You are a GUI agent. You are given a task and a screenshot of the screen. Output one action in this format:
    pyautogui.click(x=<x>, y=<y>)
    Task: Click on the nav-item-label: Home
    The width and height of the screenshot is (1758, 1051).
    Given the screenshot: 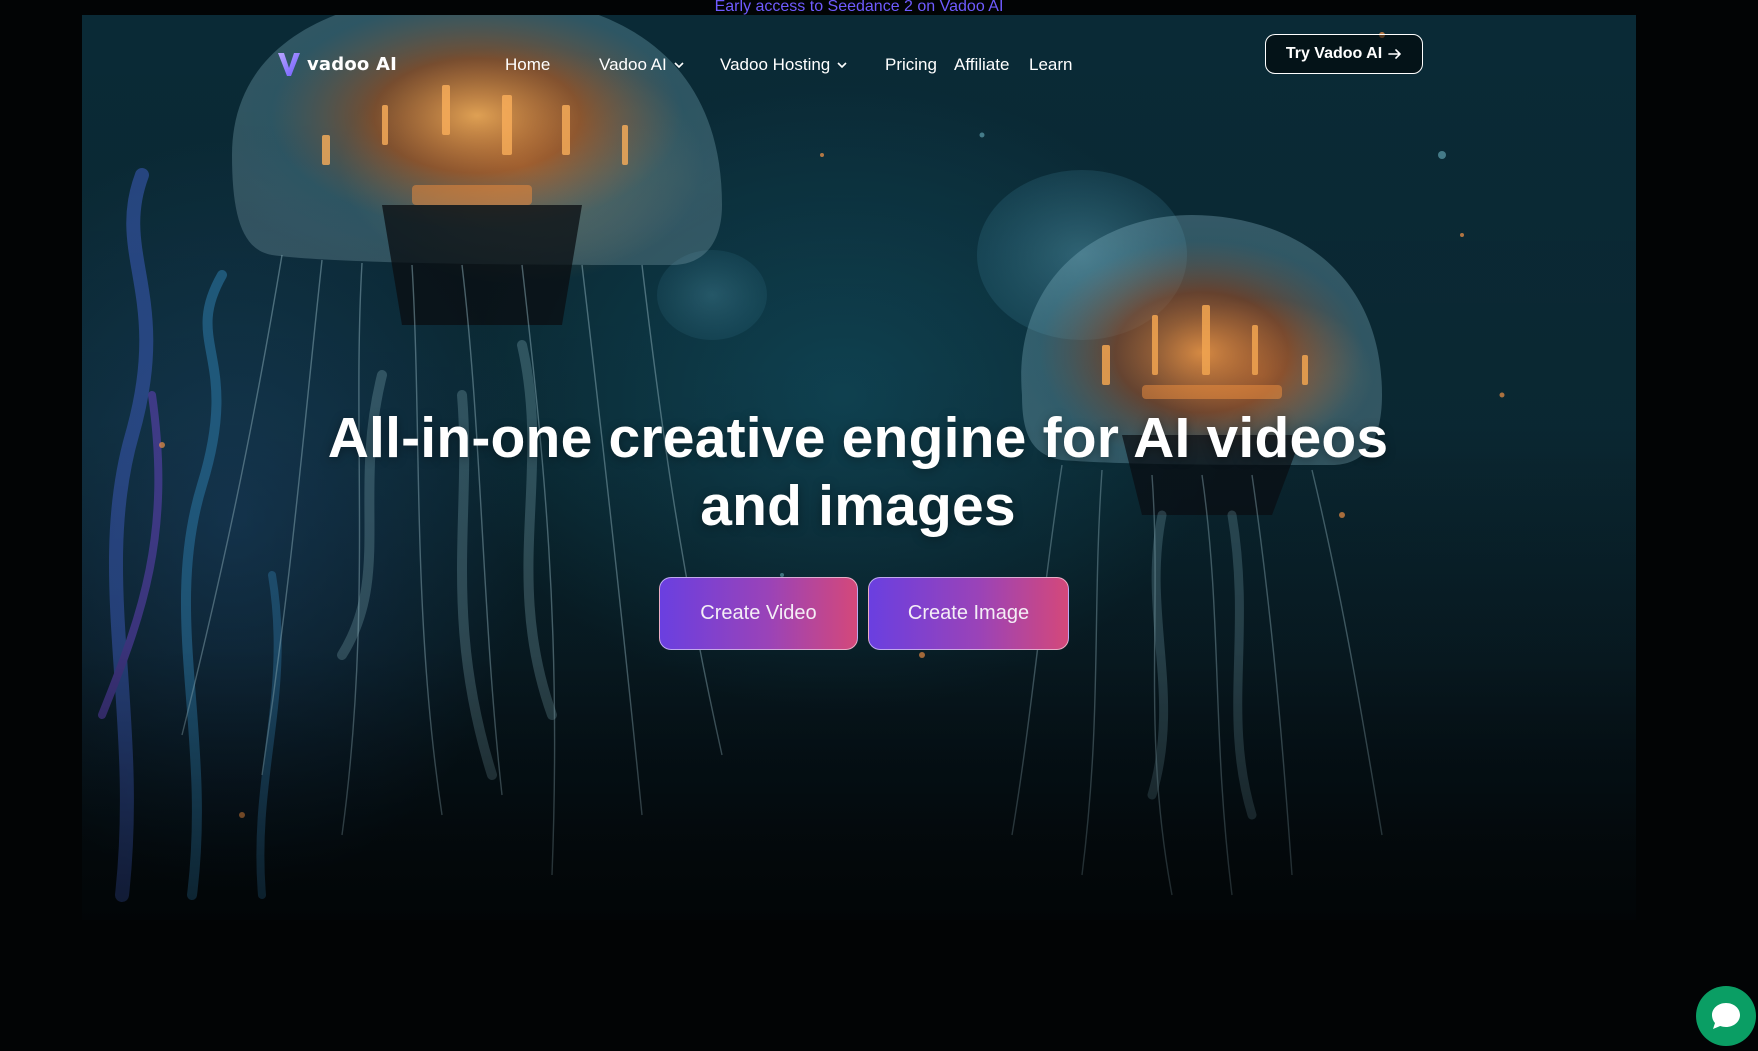 What is the action you would take?
    pyautogui.click(x=528, y=64)
    